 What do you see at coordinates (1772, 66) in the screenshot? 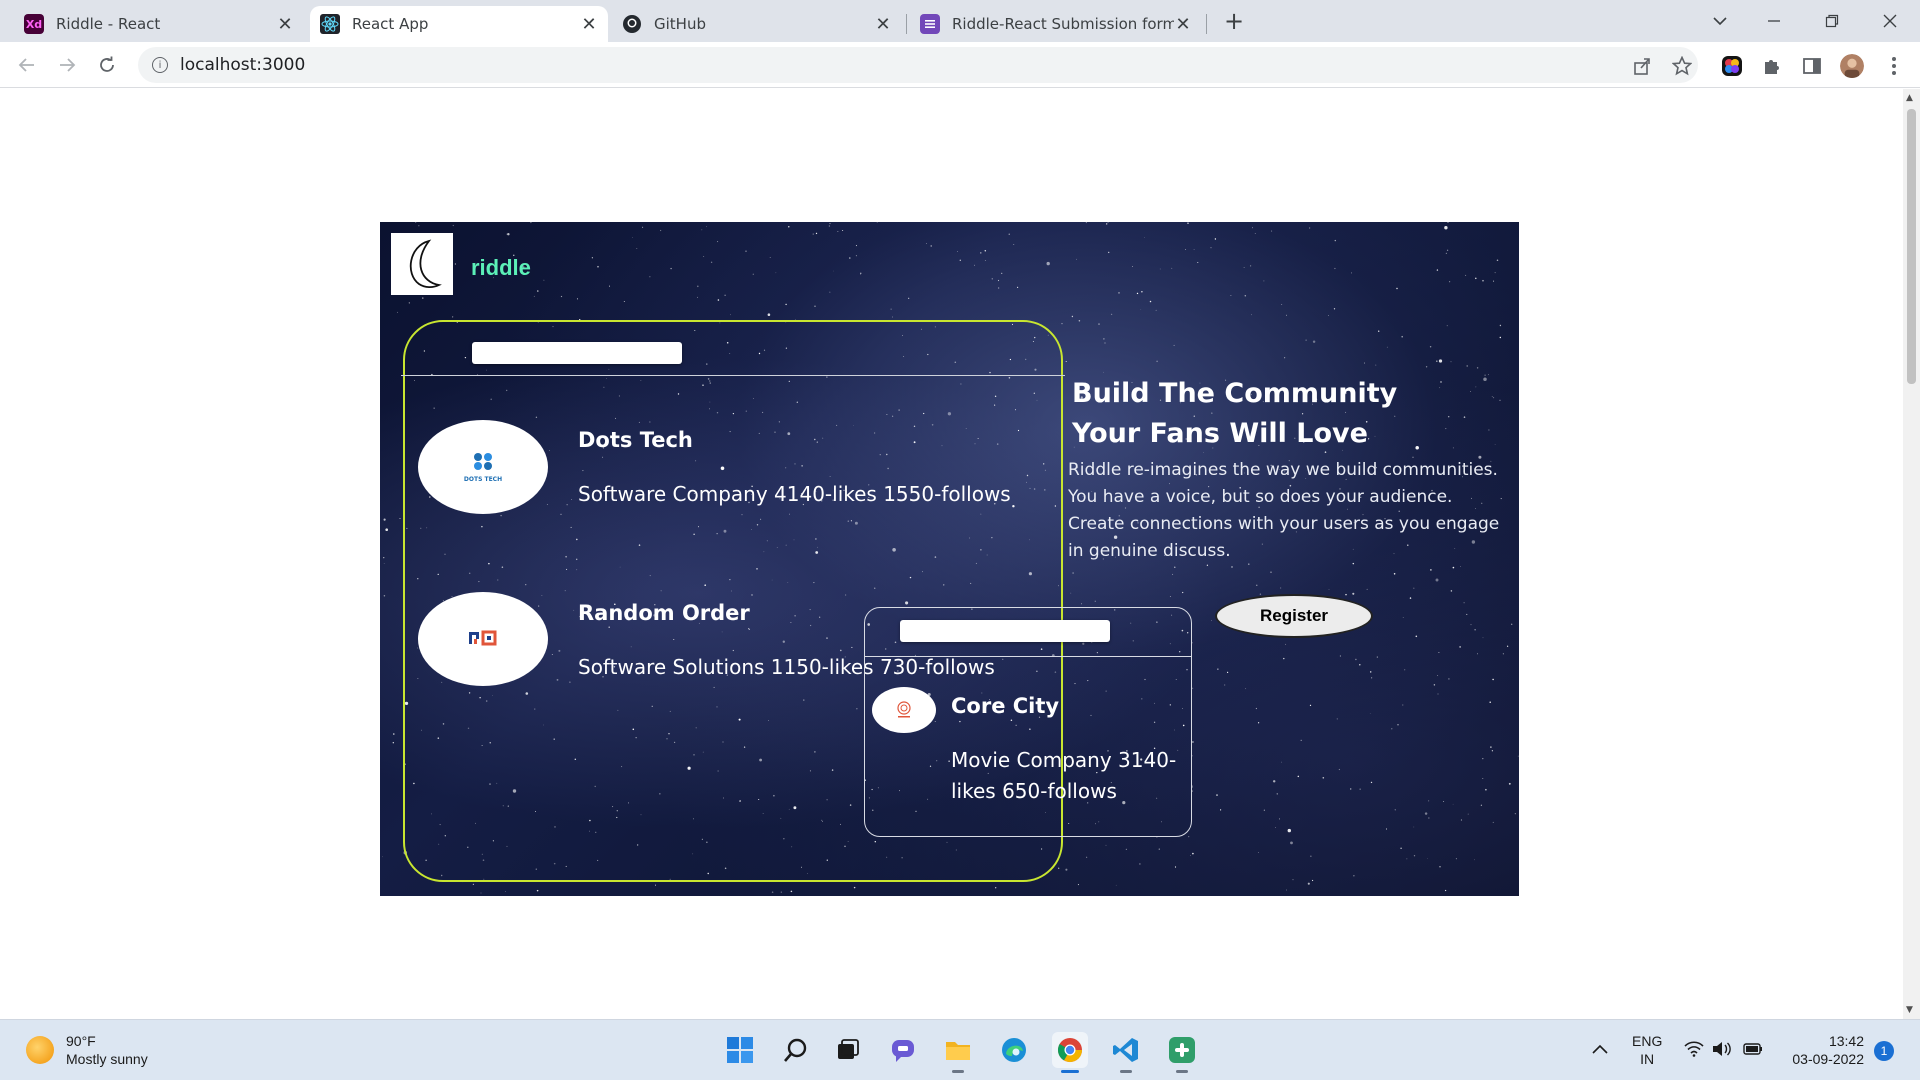
I see `extensions-puzzle-icon` at bounding box center [1772, 66].